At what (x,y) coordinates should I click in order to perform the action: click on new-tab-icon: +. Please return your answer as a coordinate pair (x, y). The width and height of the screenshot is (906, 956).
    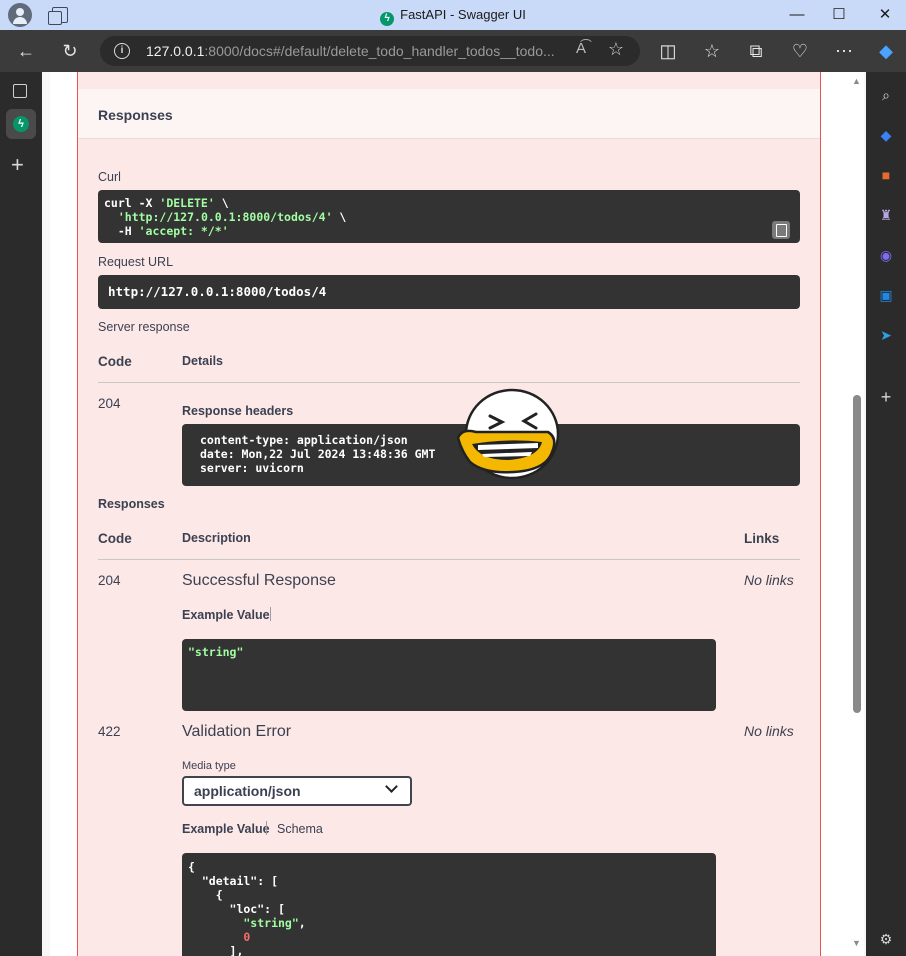
    Looking at the image, I should click on (17, 165).